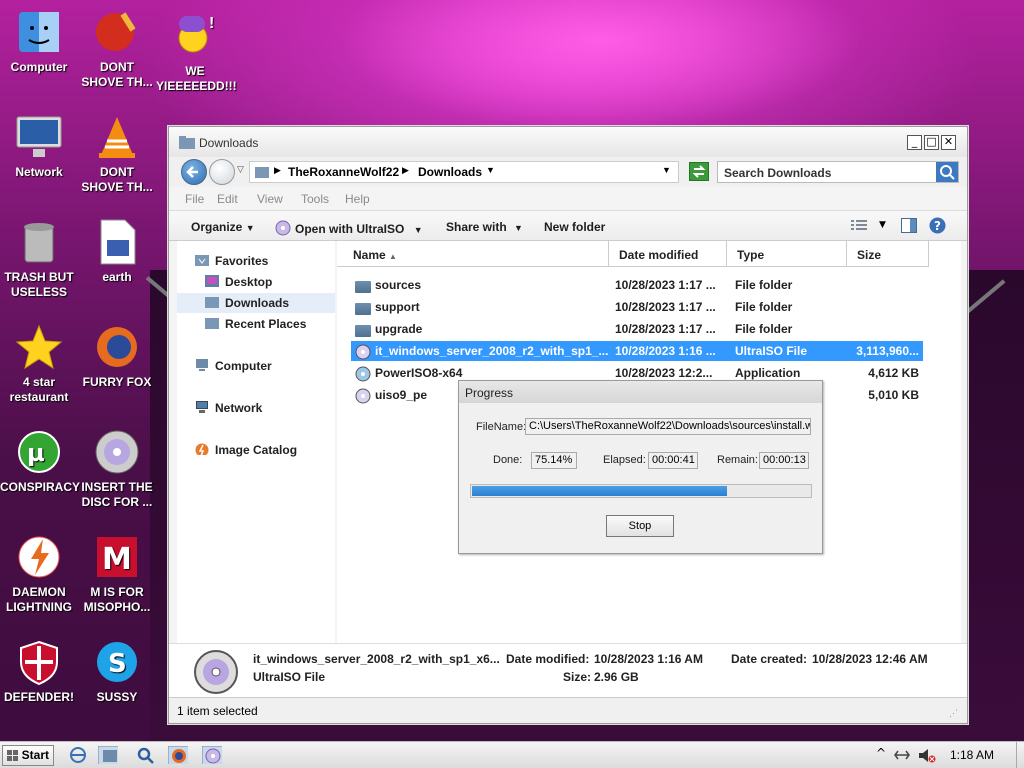  Describe the element at coordinates (108, 755) in the screenshot. I see `explorer-taskbar-icon` at that location.